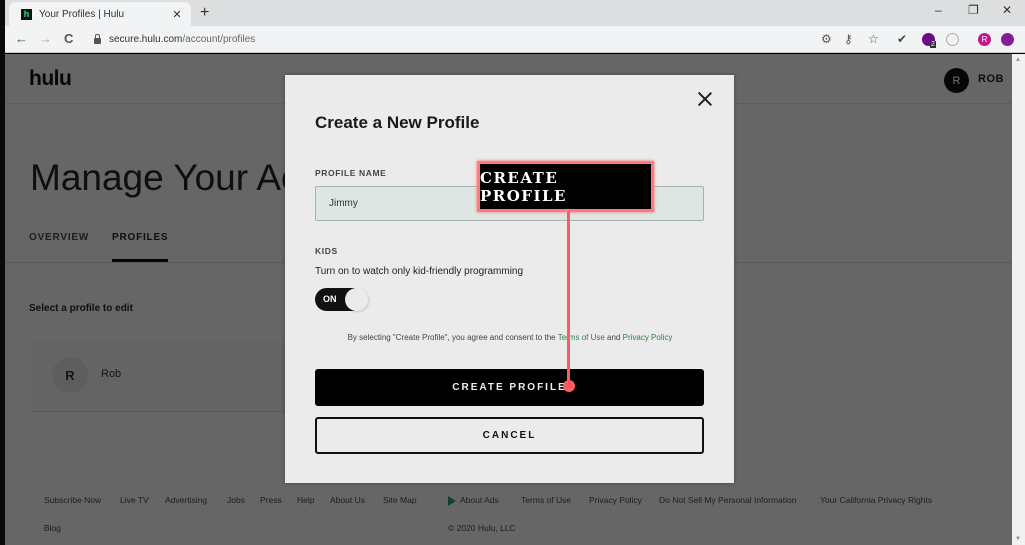 The image size is (1025, 545). I want to click on profile-name-label: PROFILE NAME, so click(351, 173).